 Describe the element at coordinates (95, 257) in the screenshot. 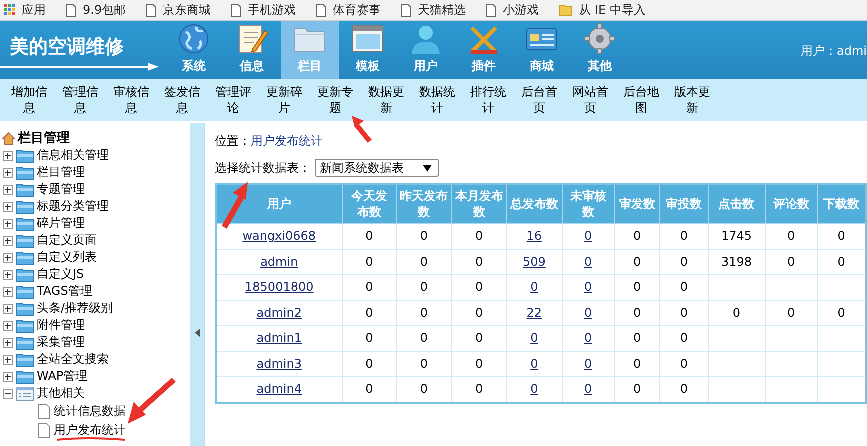

I see `tree-item: 自定义列表` at that location.